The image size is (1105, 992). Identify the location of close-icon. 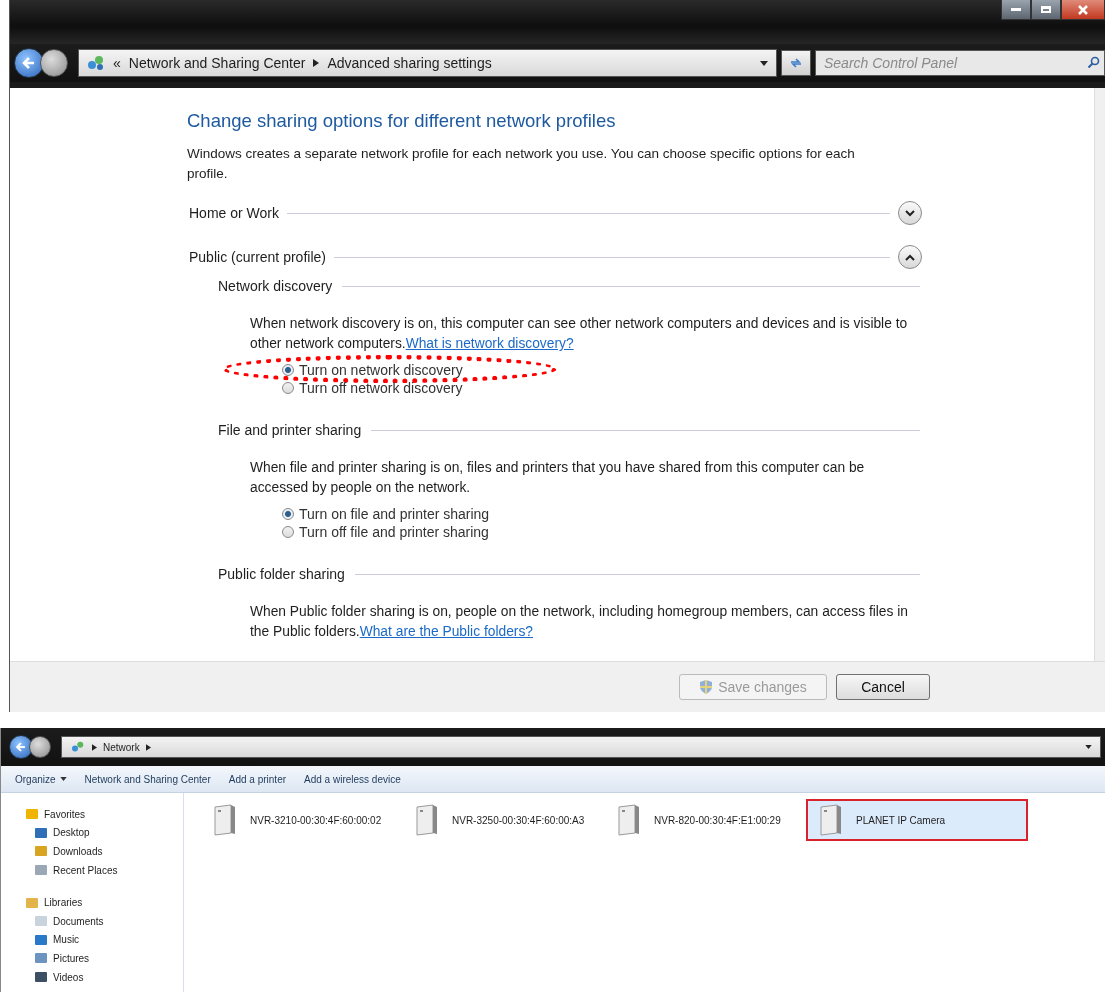
(1083, 9).